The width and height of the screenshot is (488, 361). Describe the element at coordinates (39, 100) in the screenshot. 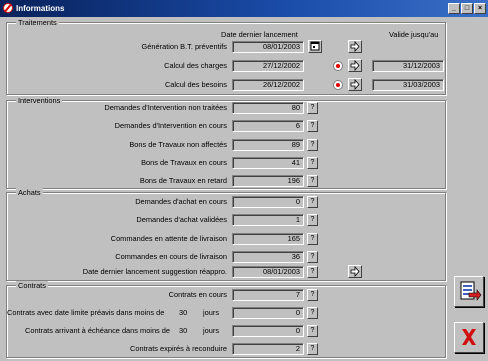

I see `interventions-group-label: Interventions` at that location.